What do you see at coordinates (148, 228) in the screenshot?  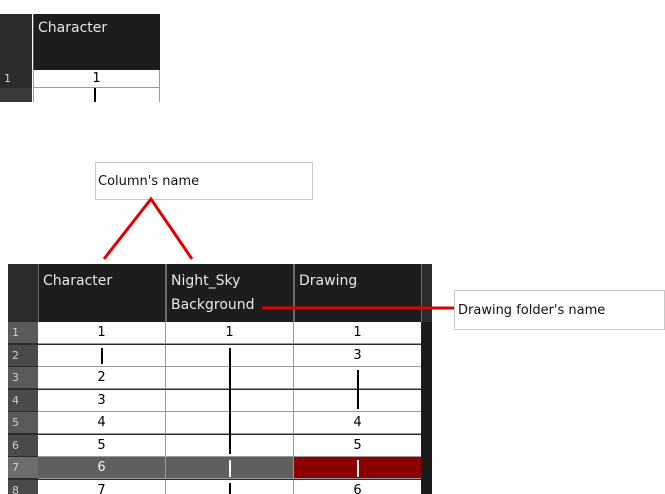 I see `column-name-pointer` at bounding box center [148, 228].